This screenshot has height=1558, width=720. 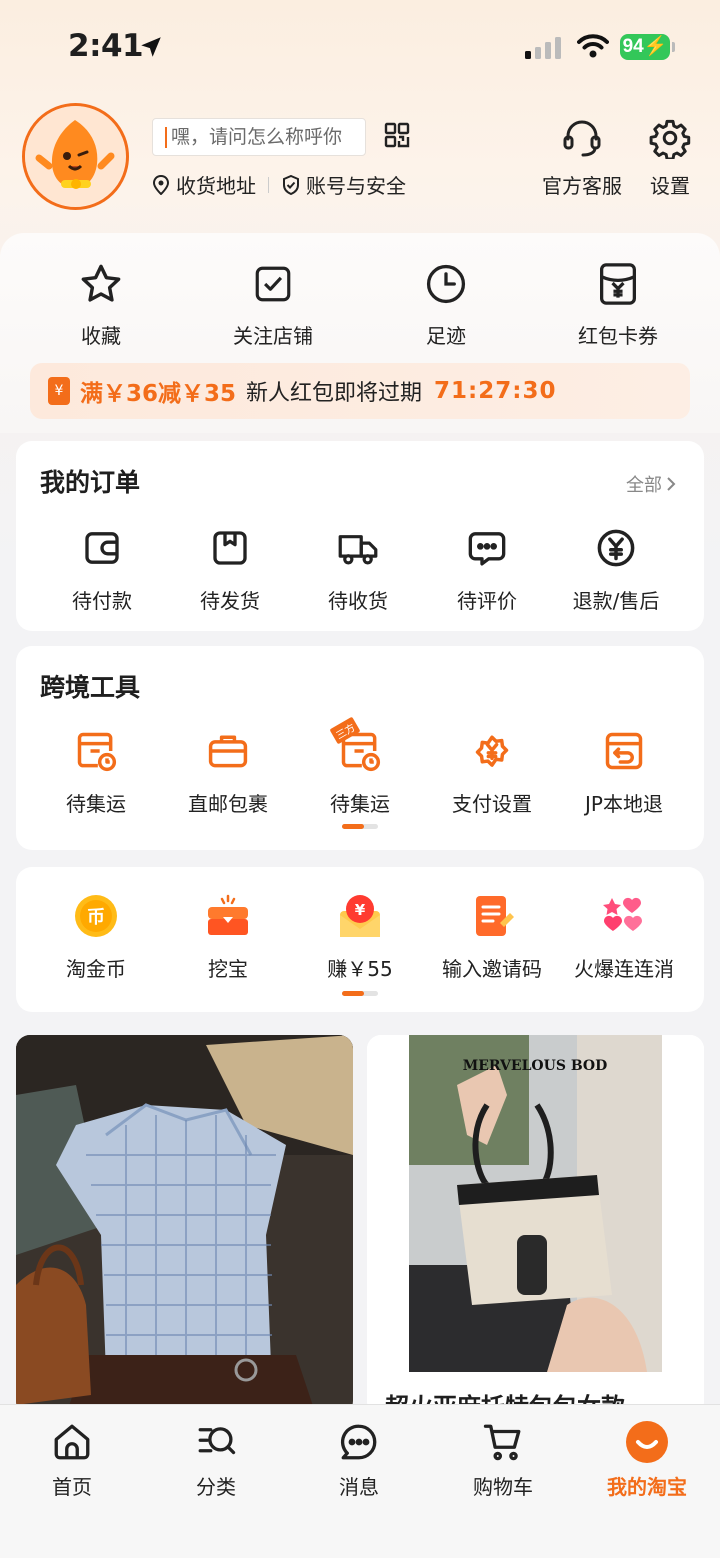 What do you see at coordinates (216, 1459) in the screenshot?
I see `tab-category: 分类` at bounding box center [216, 1459].